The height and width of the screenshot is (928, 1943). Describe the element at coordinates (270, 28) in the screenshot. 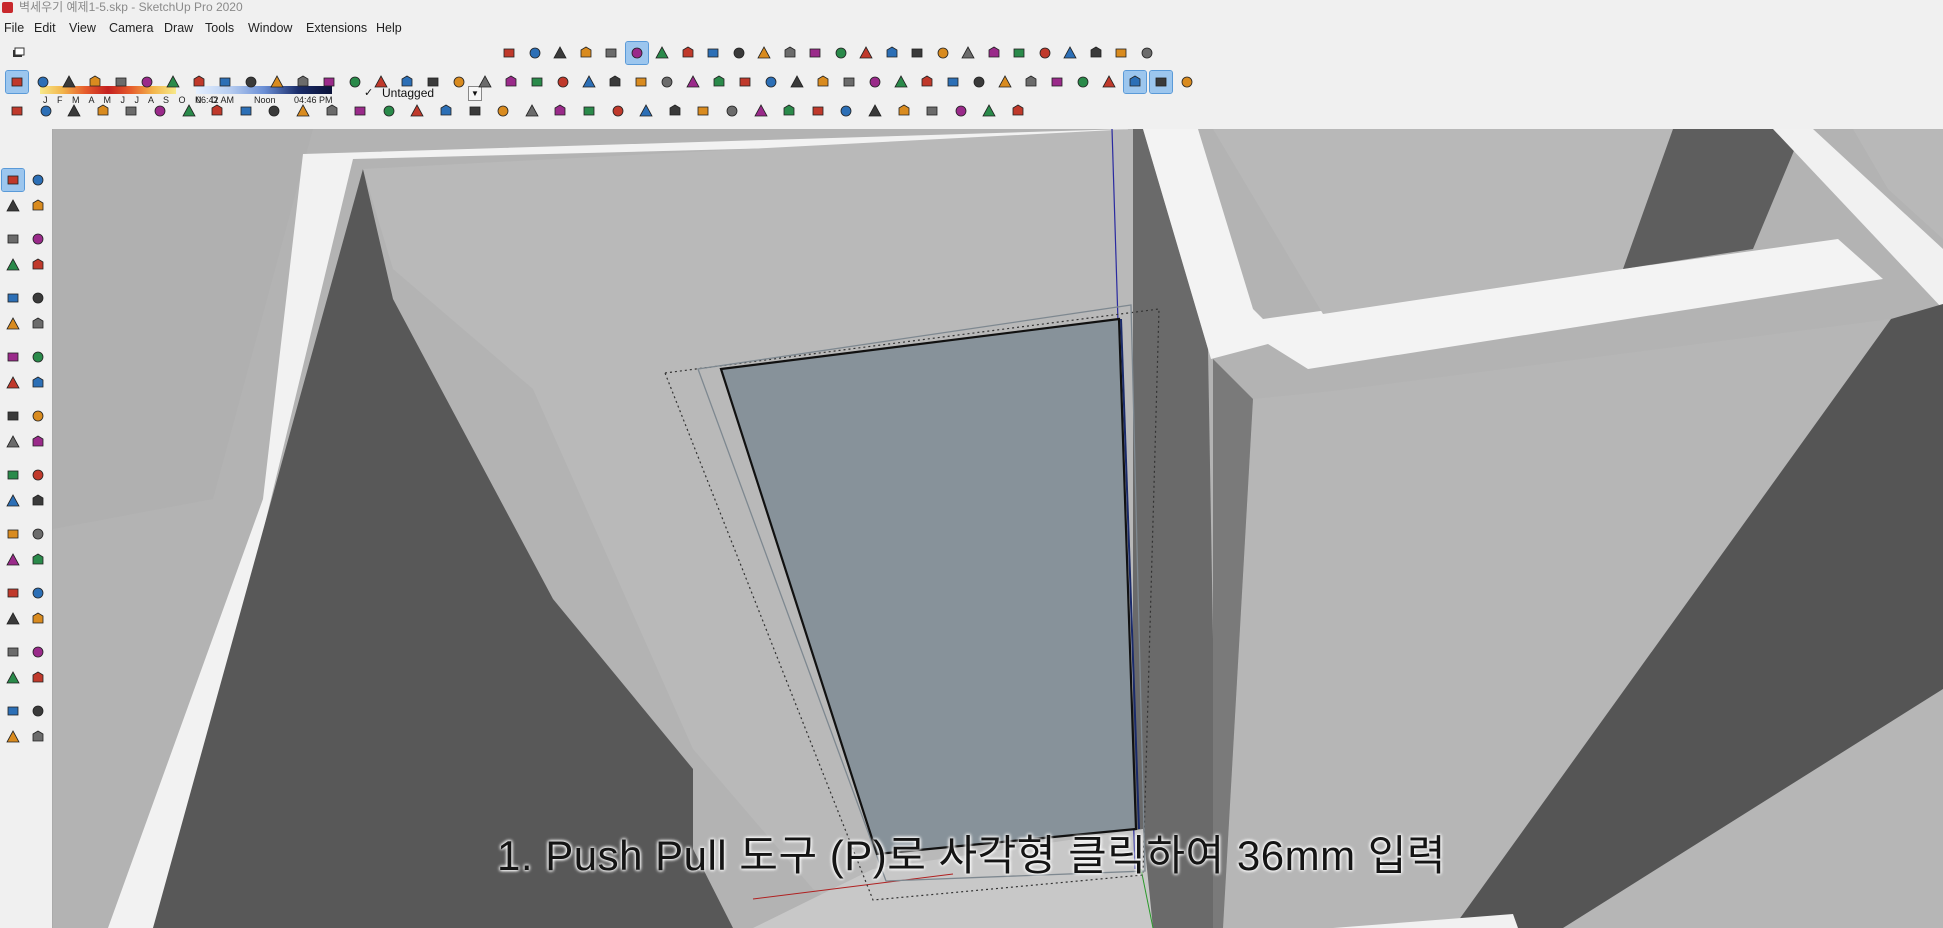

I see `menu-window: Window` at that location.